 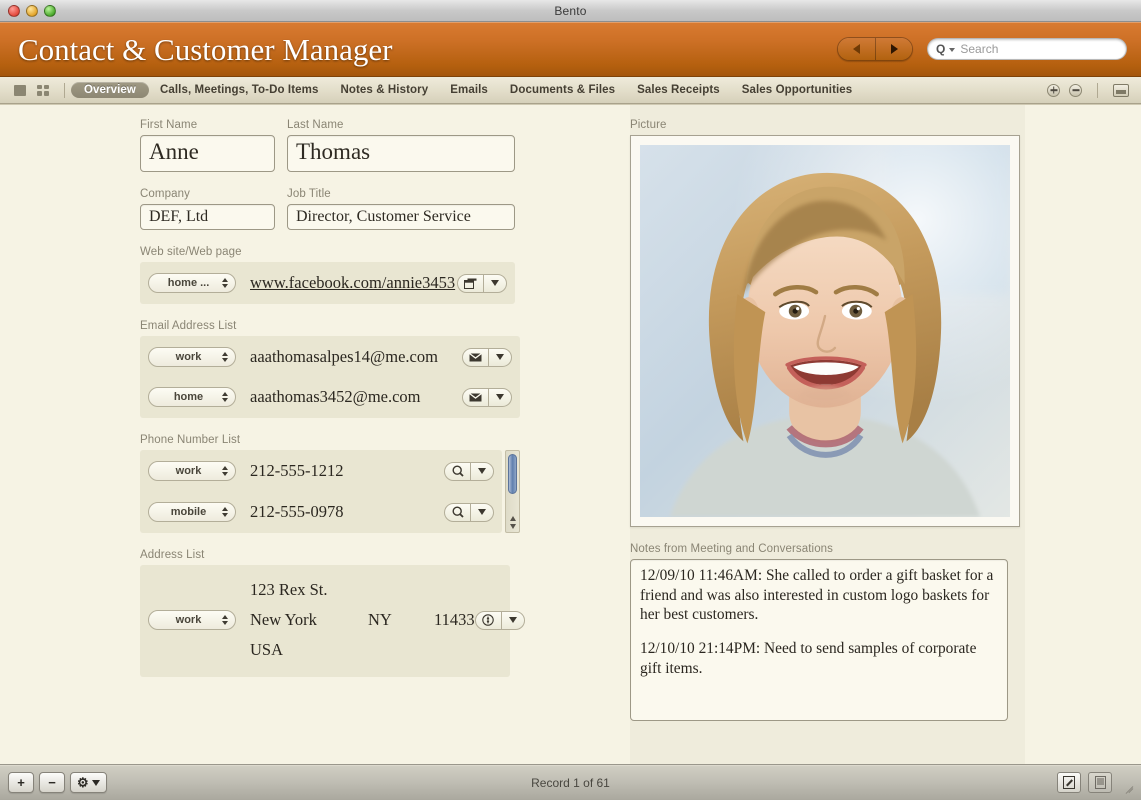 I want to click on toolbar-divider, so click(x=64, y=90).